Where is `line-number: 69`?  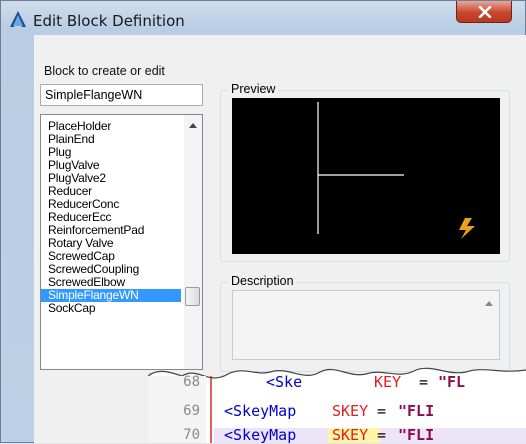 line-number: 69 is located at coordinates (191, 411).